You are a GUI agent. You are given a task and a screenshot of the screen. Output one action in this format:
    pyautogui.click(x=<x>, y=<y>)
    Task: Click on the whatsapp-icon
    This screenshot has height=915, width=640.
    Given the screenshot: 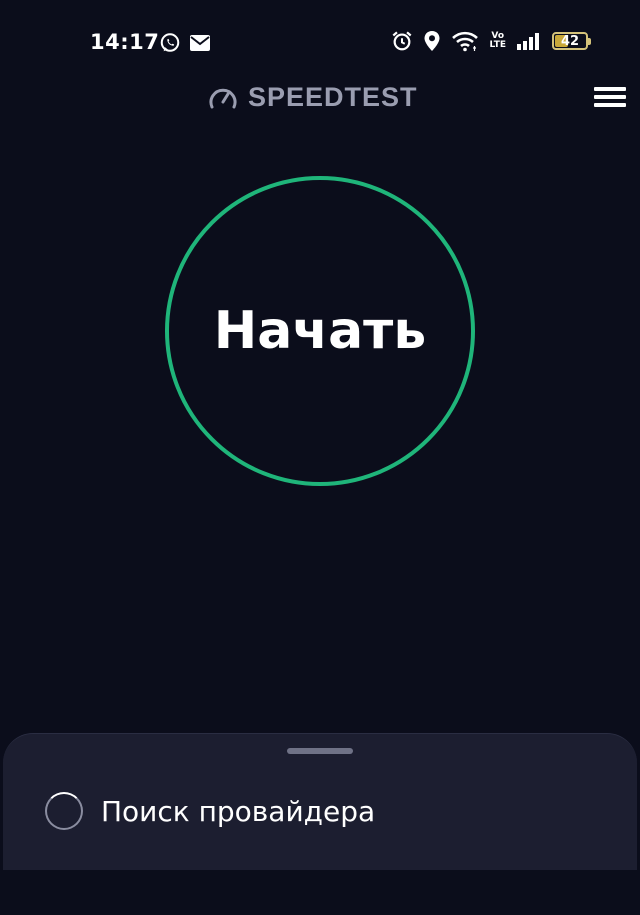 What is the action you would take?
    pyautogui.click(x=170, y=43)
    